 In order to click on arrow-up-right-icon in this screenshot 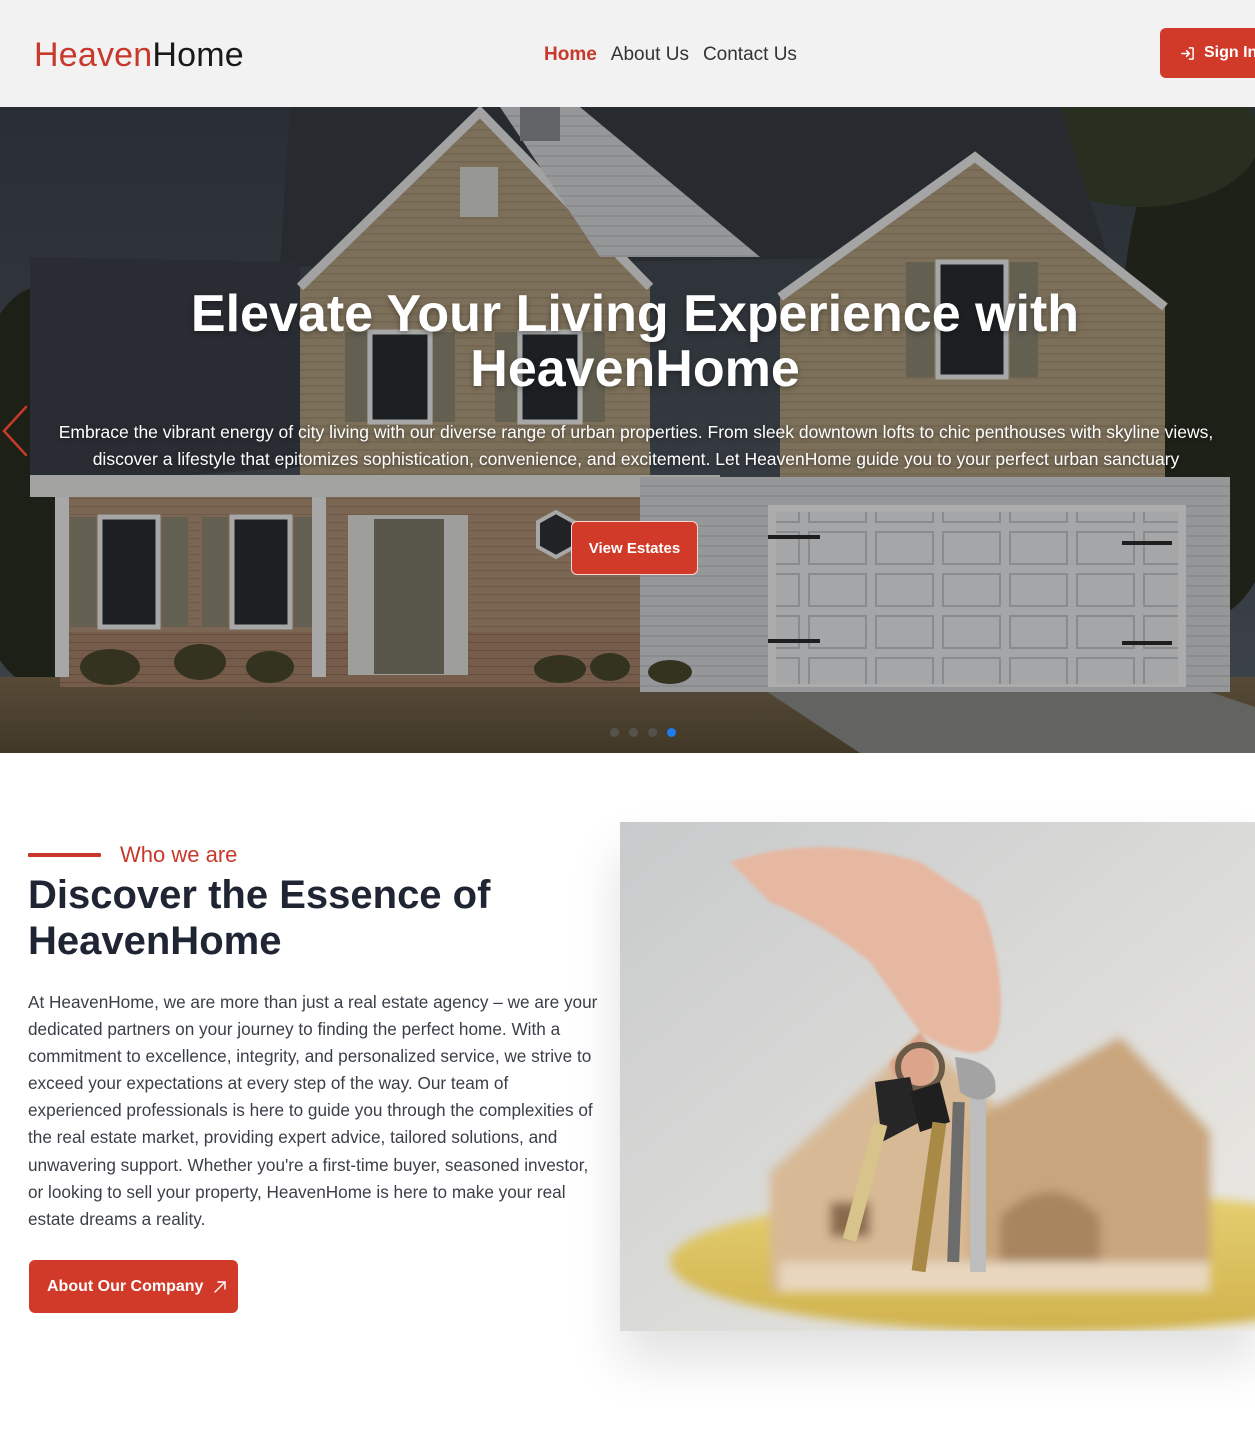, I will do `click(220, 1286)`.